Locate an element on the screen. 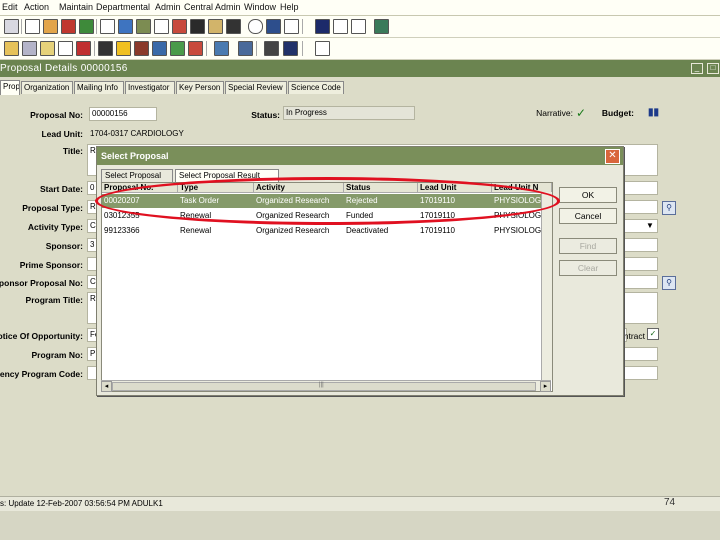 This screenshot has width=720, height=540. split-view-icon is located at coordinates (340, 26).